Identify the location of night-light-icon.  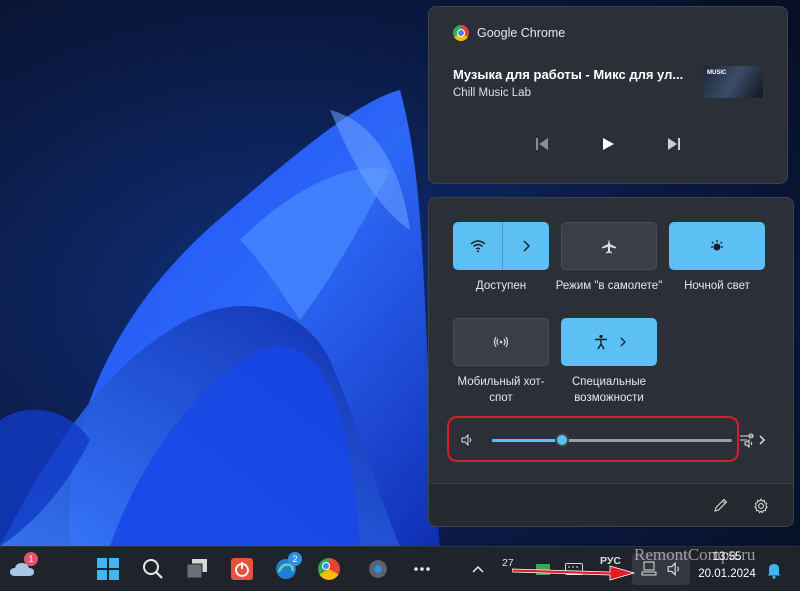
(717, 245).